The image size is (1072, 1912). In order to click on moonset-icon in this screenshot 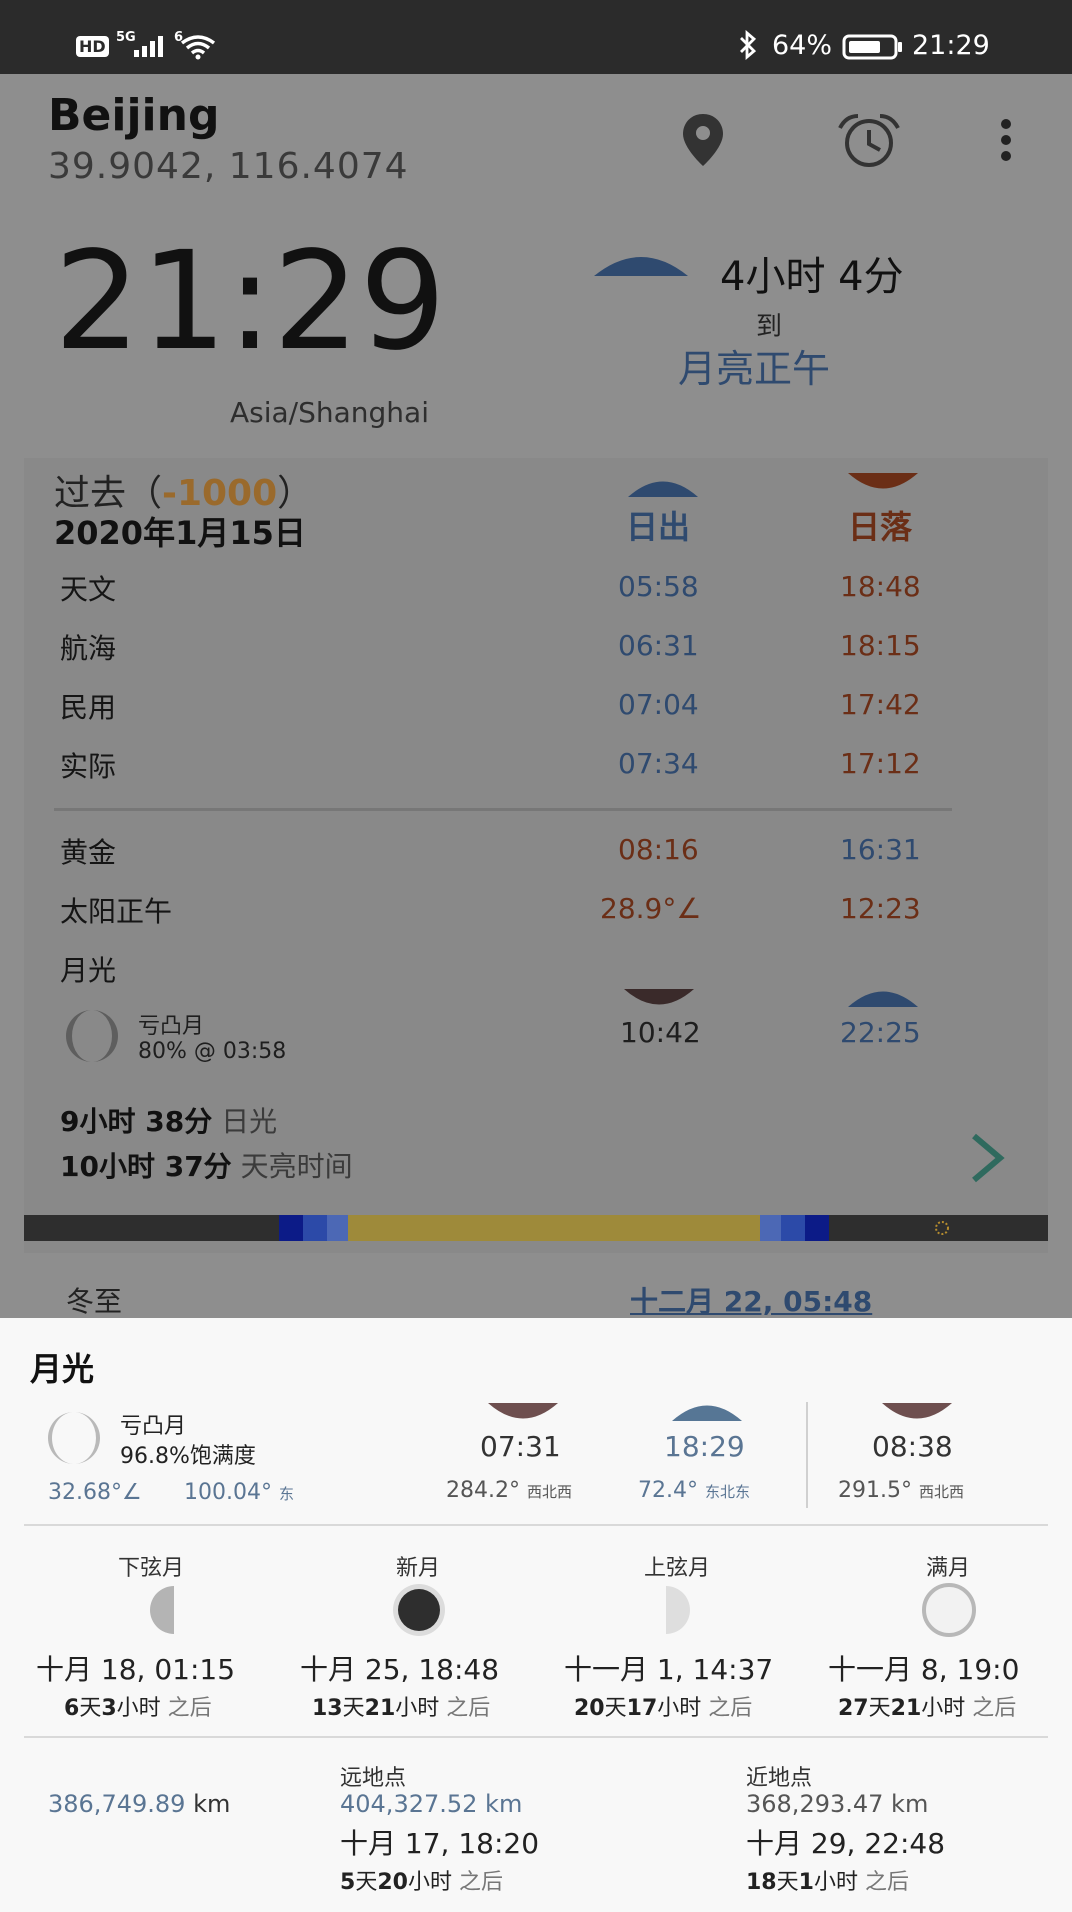, I will do `click(883, 998)`.